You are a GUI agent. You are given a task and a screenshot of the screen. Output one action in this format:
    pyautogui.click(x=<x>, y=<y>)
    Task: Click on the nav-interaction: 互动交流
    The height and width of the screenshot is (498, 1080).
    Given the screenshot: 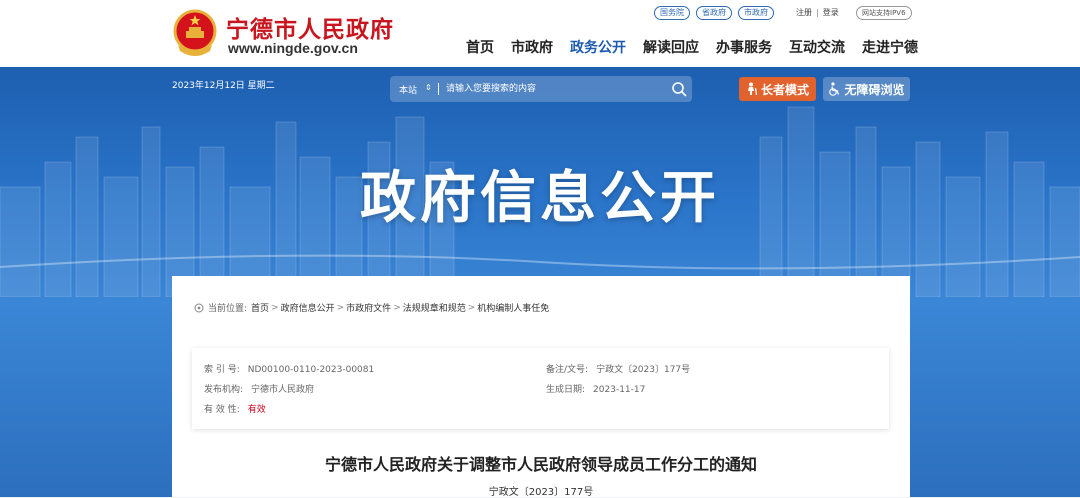 What is the action you would take?
    pyautogui.click(x=817, y=47)
    